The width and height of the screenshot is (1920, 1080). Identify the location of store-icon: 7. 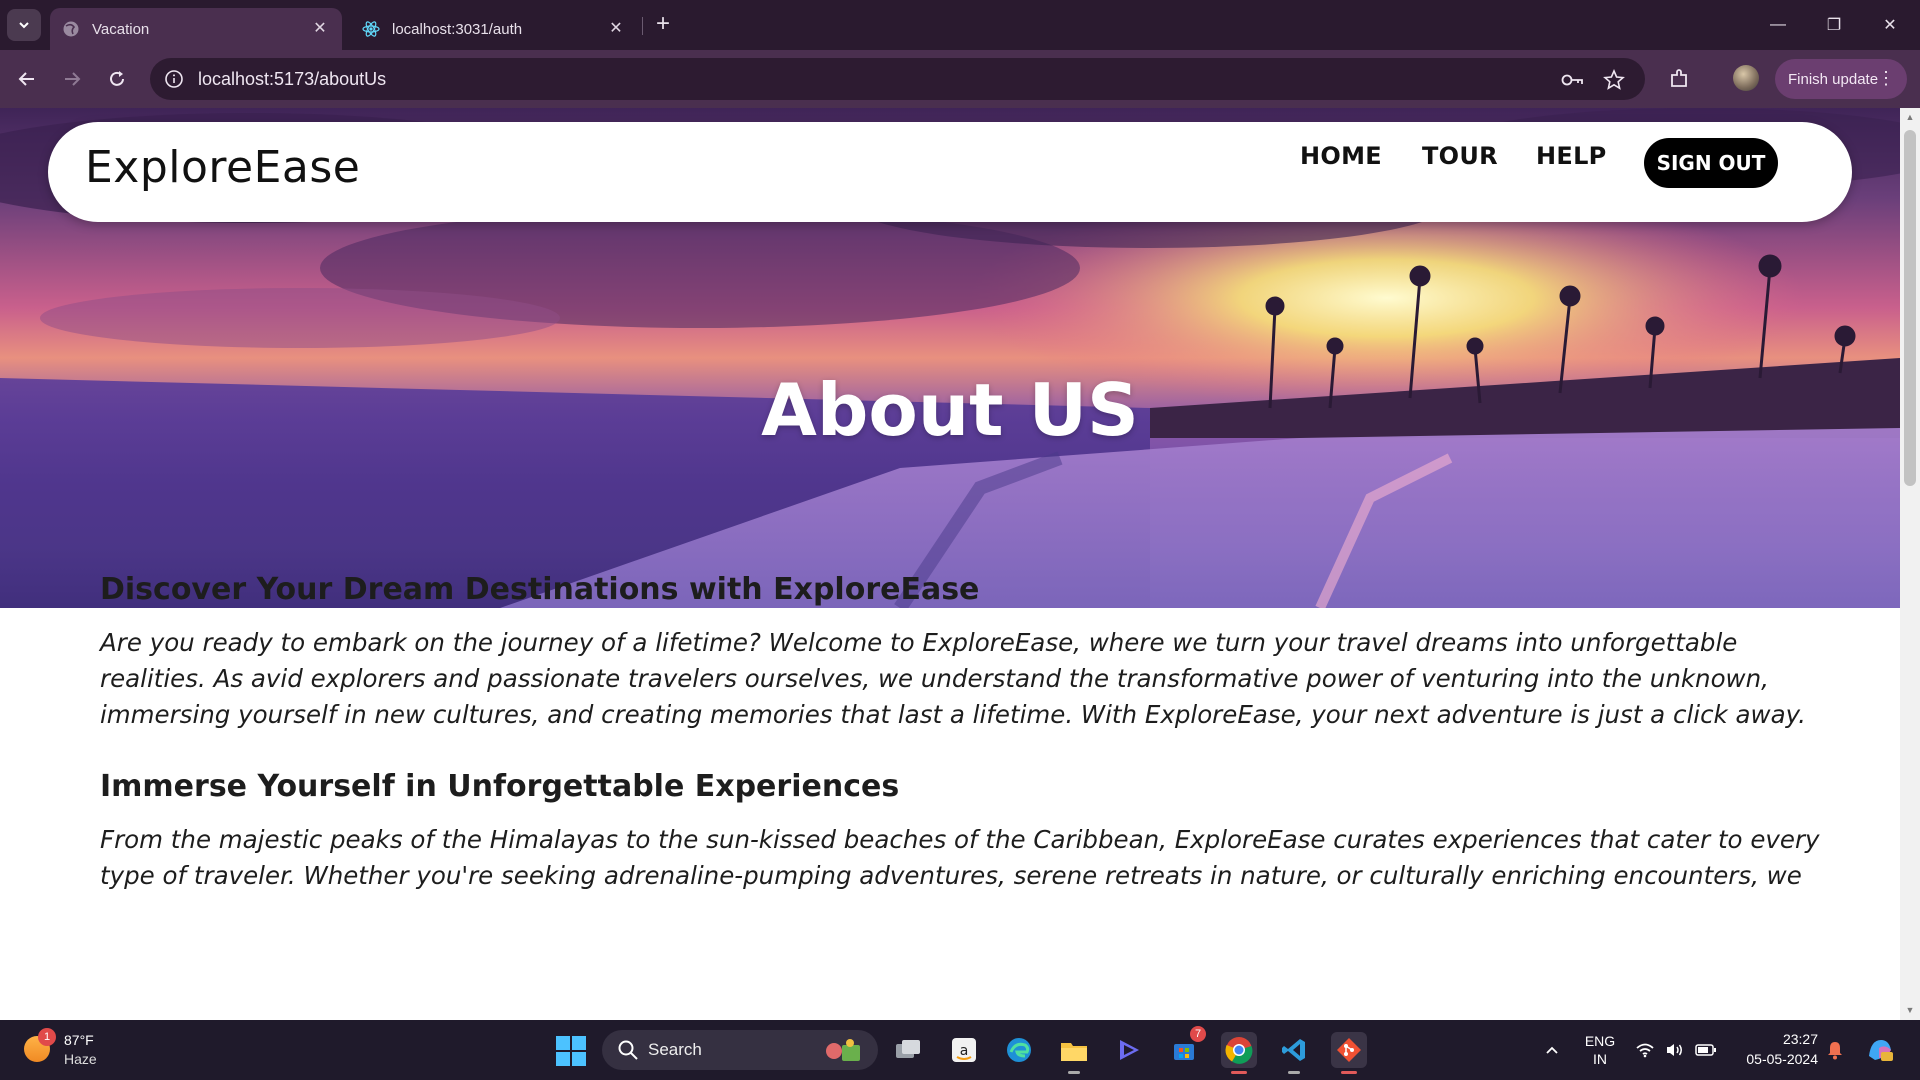
(1186, 1047).